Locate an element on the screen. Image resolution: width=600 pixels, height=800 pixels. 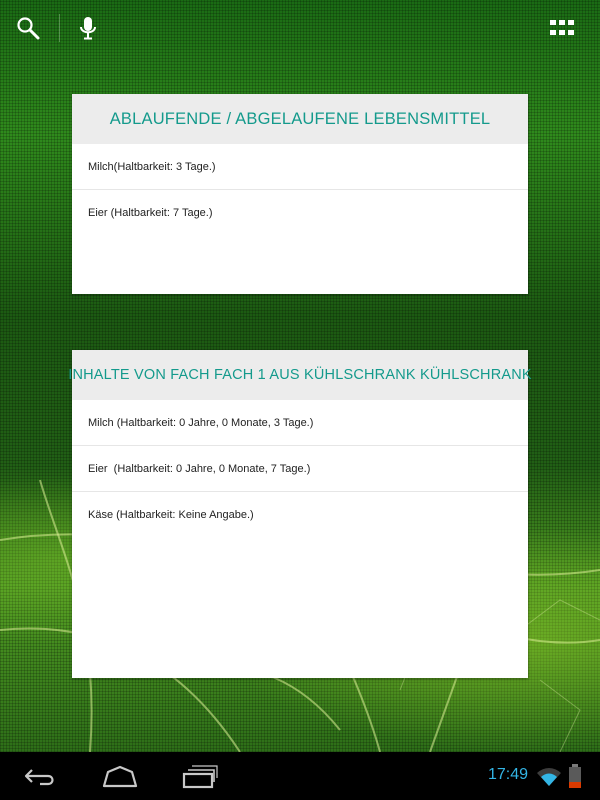
list-item: Käse (Haltbarkeit: Keine Angabe.) is located at coordinates (300, 515).